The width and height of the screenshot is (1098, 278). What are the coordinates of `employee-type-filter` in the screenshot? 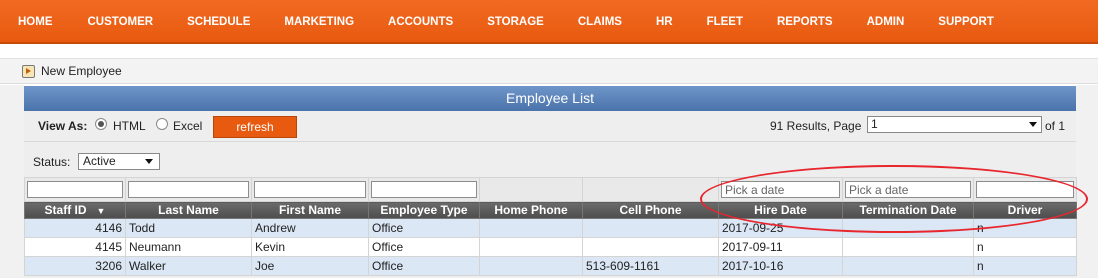 It's located at (424, 189).